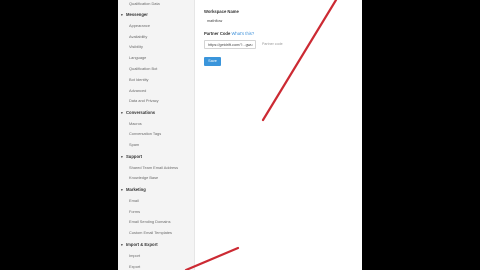 The width and height of the screenshot is (480, 270). I want to click on annotation-stroke-upper, so click(299, 61).